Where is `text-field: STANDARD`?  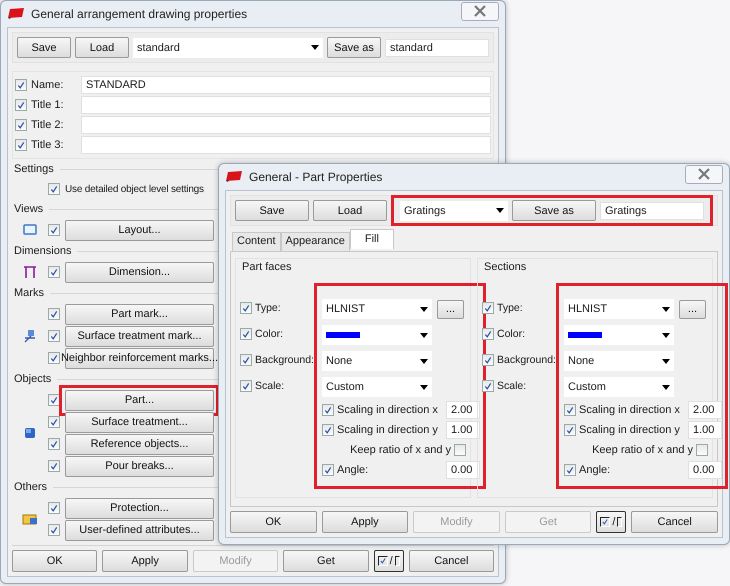
text-field: STANDARD is located at coordinates (286, 85).